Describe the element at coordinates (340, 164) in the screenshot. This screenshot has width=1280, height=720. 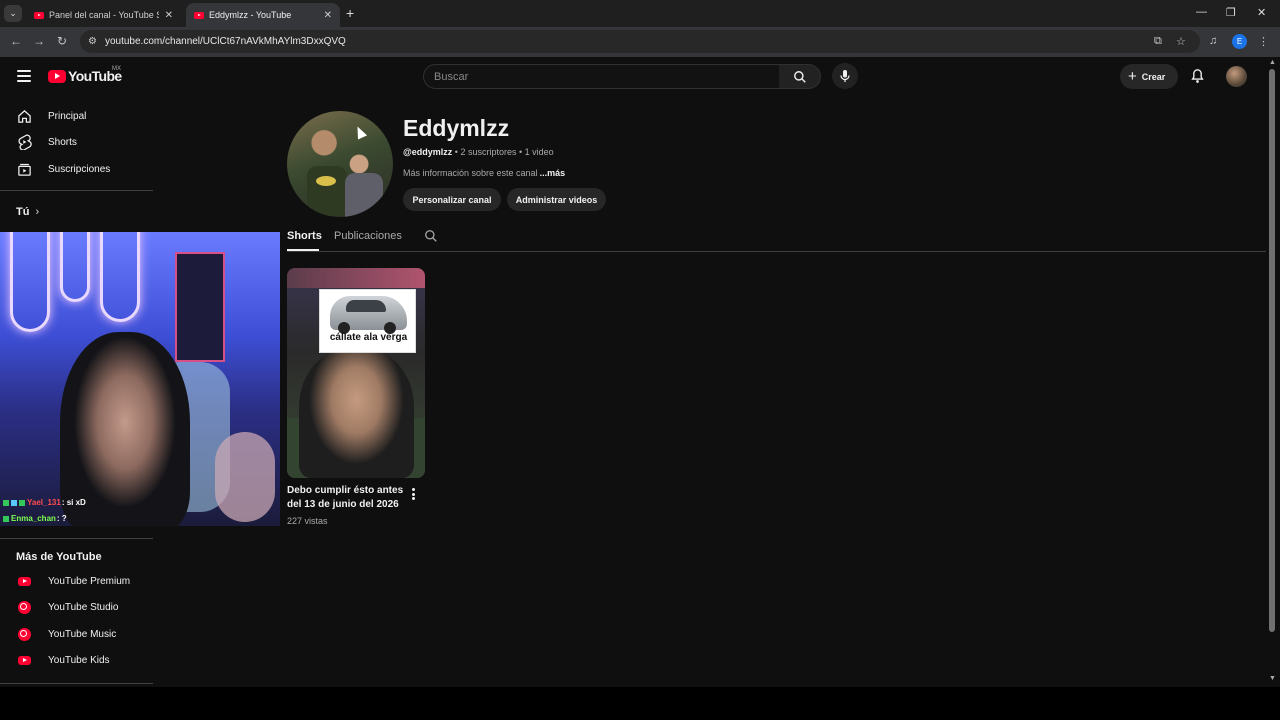
I see `channel-avatar` at that location.